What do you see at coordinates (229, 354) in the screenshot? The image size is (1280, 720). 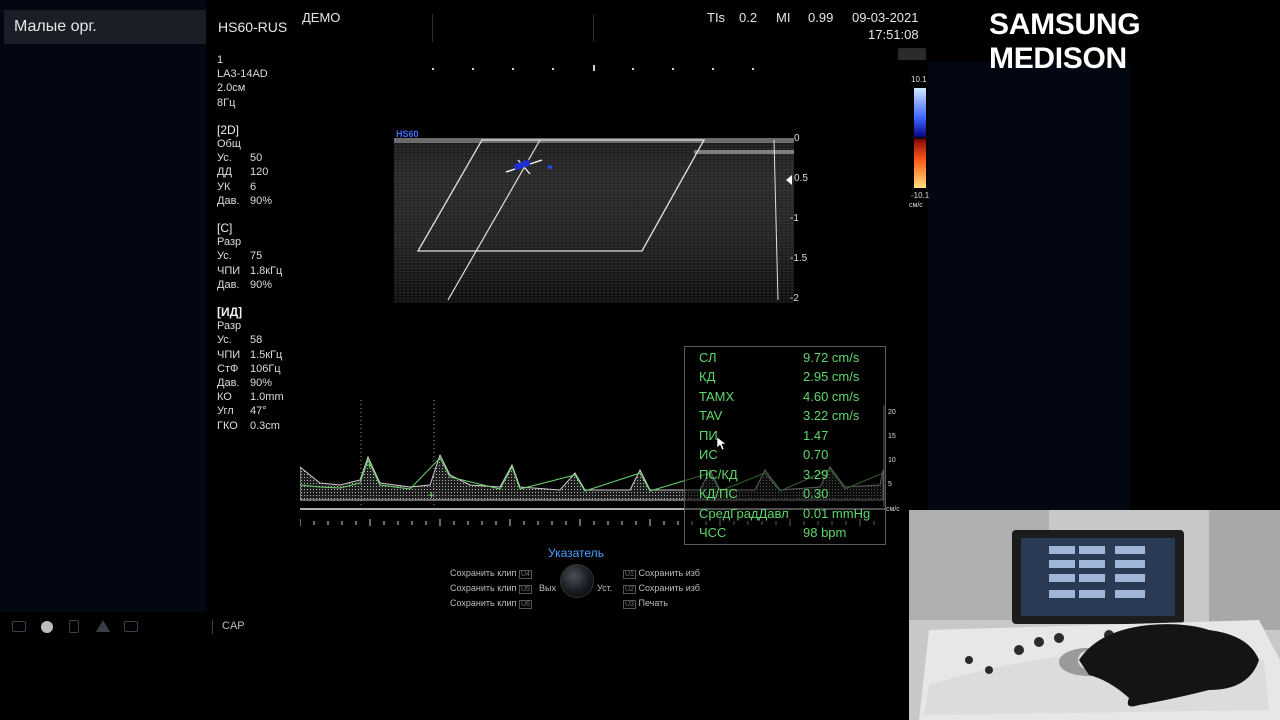 I see `param-key: ЧПИ` at bounding box center [229, 354].